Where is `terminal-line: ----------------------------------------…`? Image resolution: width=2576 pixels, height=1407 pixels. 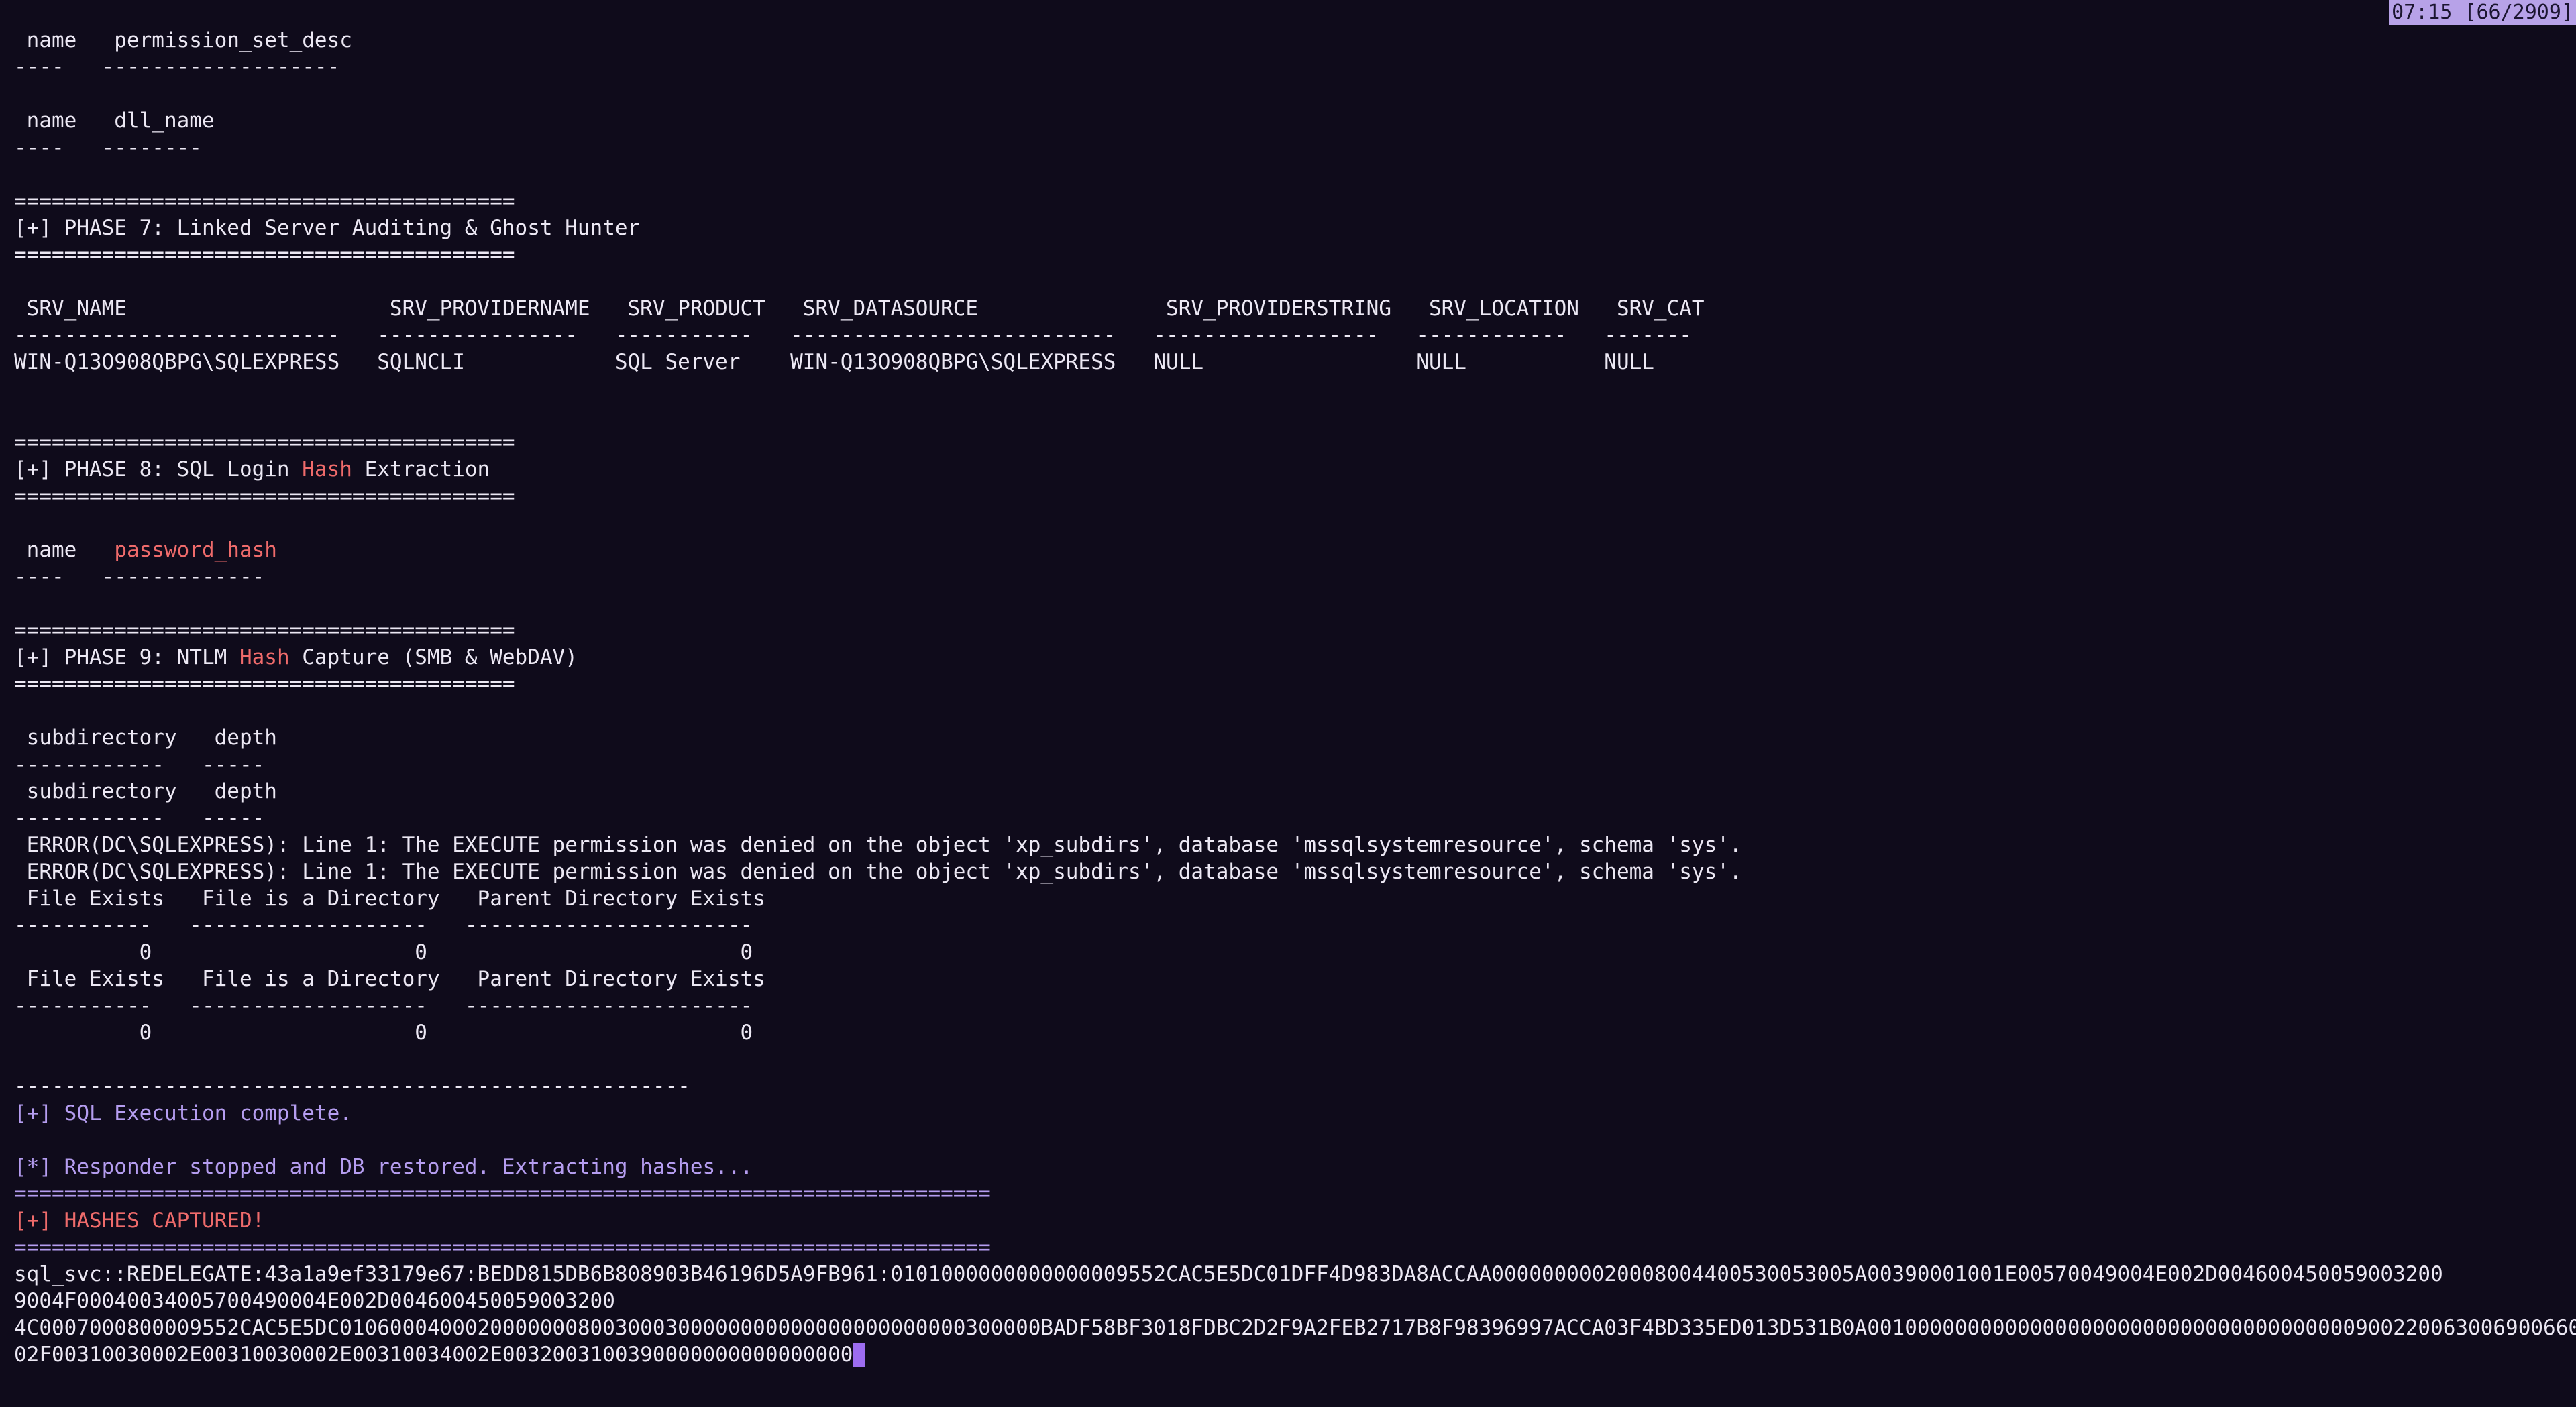
terminal-line: ----------------------------------------… is located at coordinates (352, 1086).